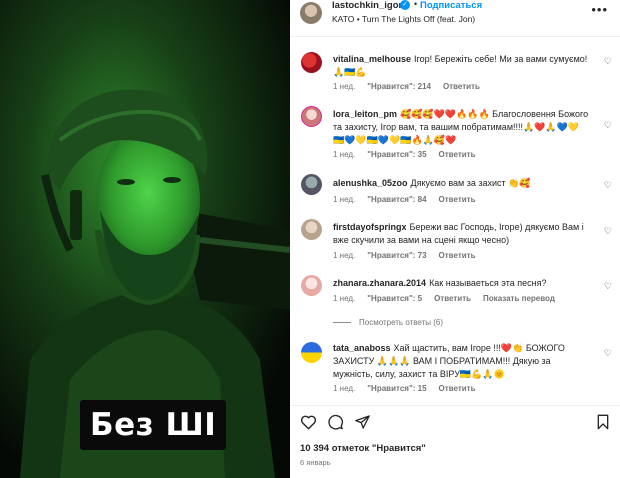 This screenshot has height=478, width=620. I want to click on comment-likes: "Нравится": 35, so click(396, 154).